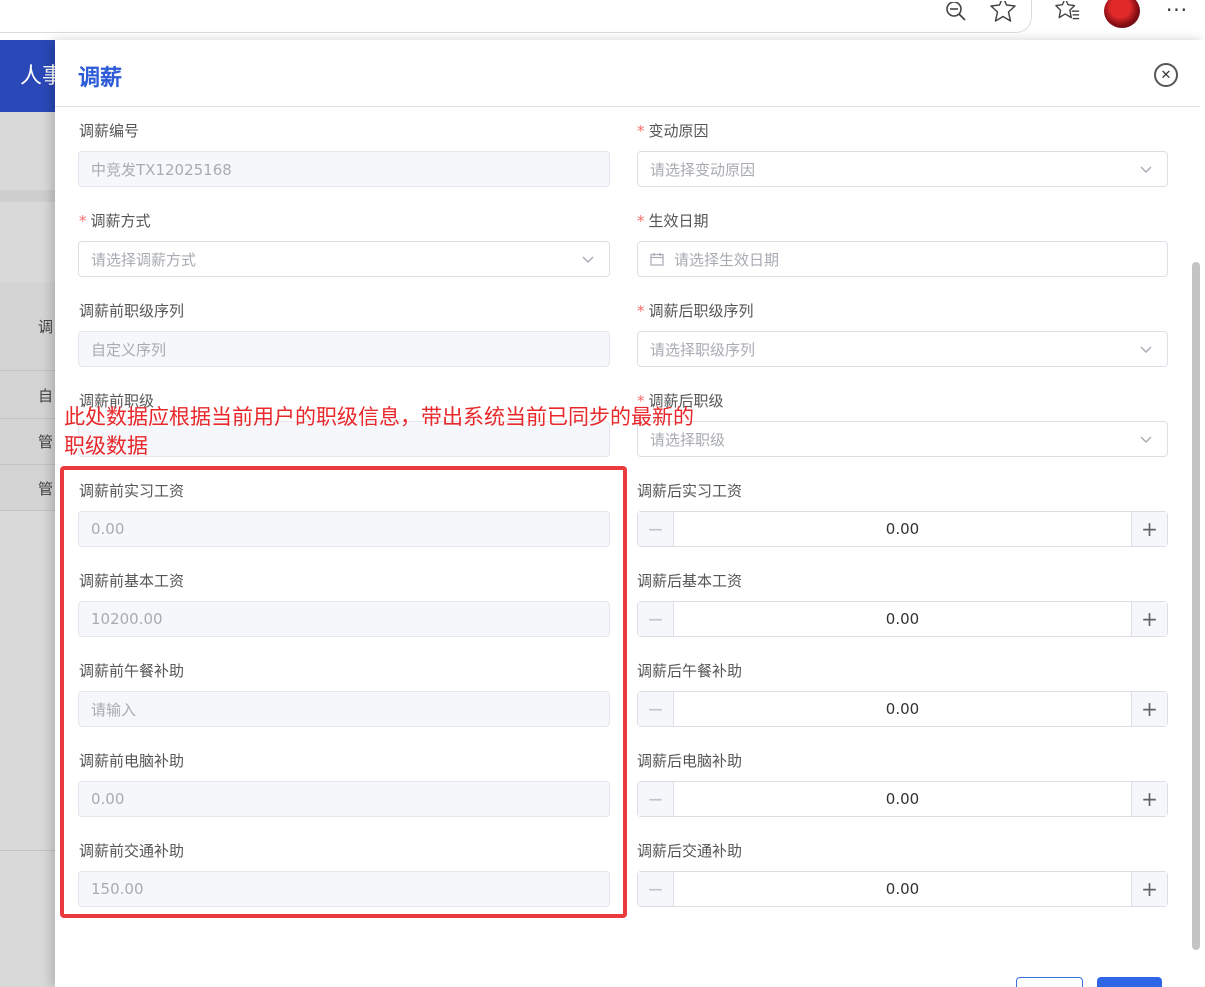 The width and height of the screenshot is (1205, 987). I want to click on cancel-button, so click(1049, 982).